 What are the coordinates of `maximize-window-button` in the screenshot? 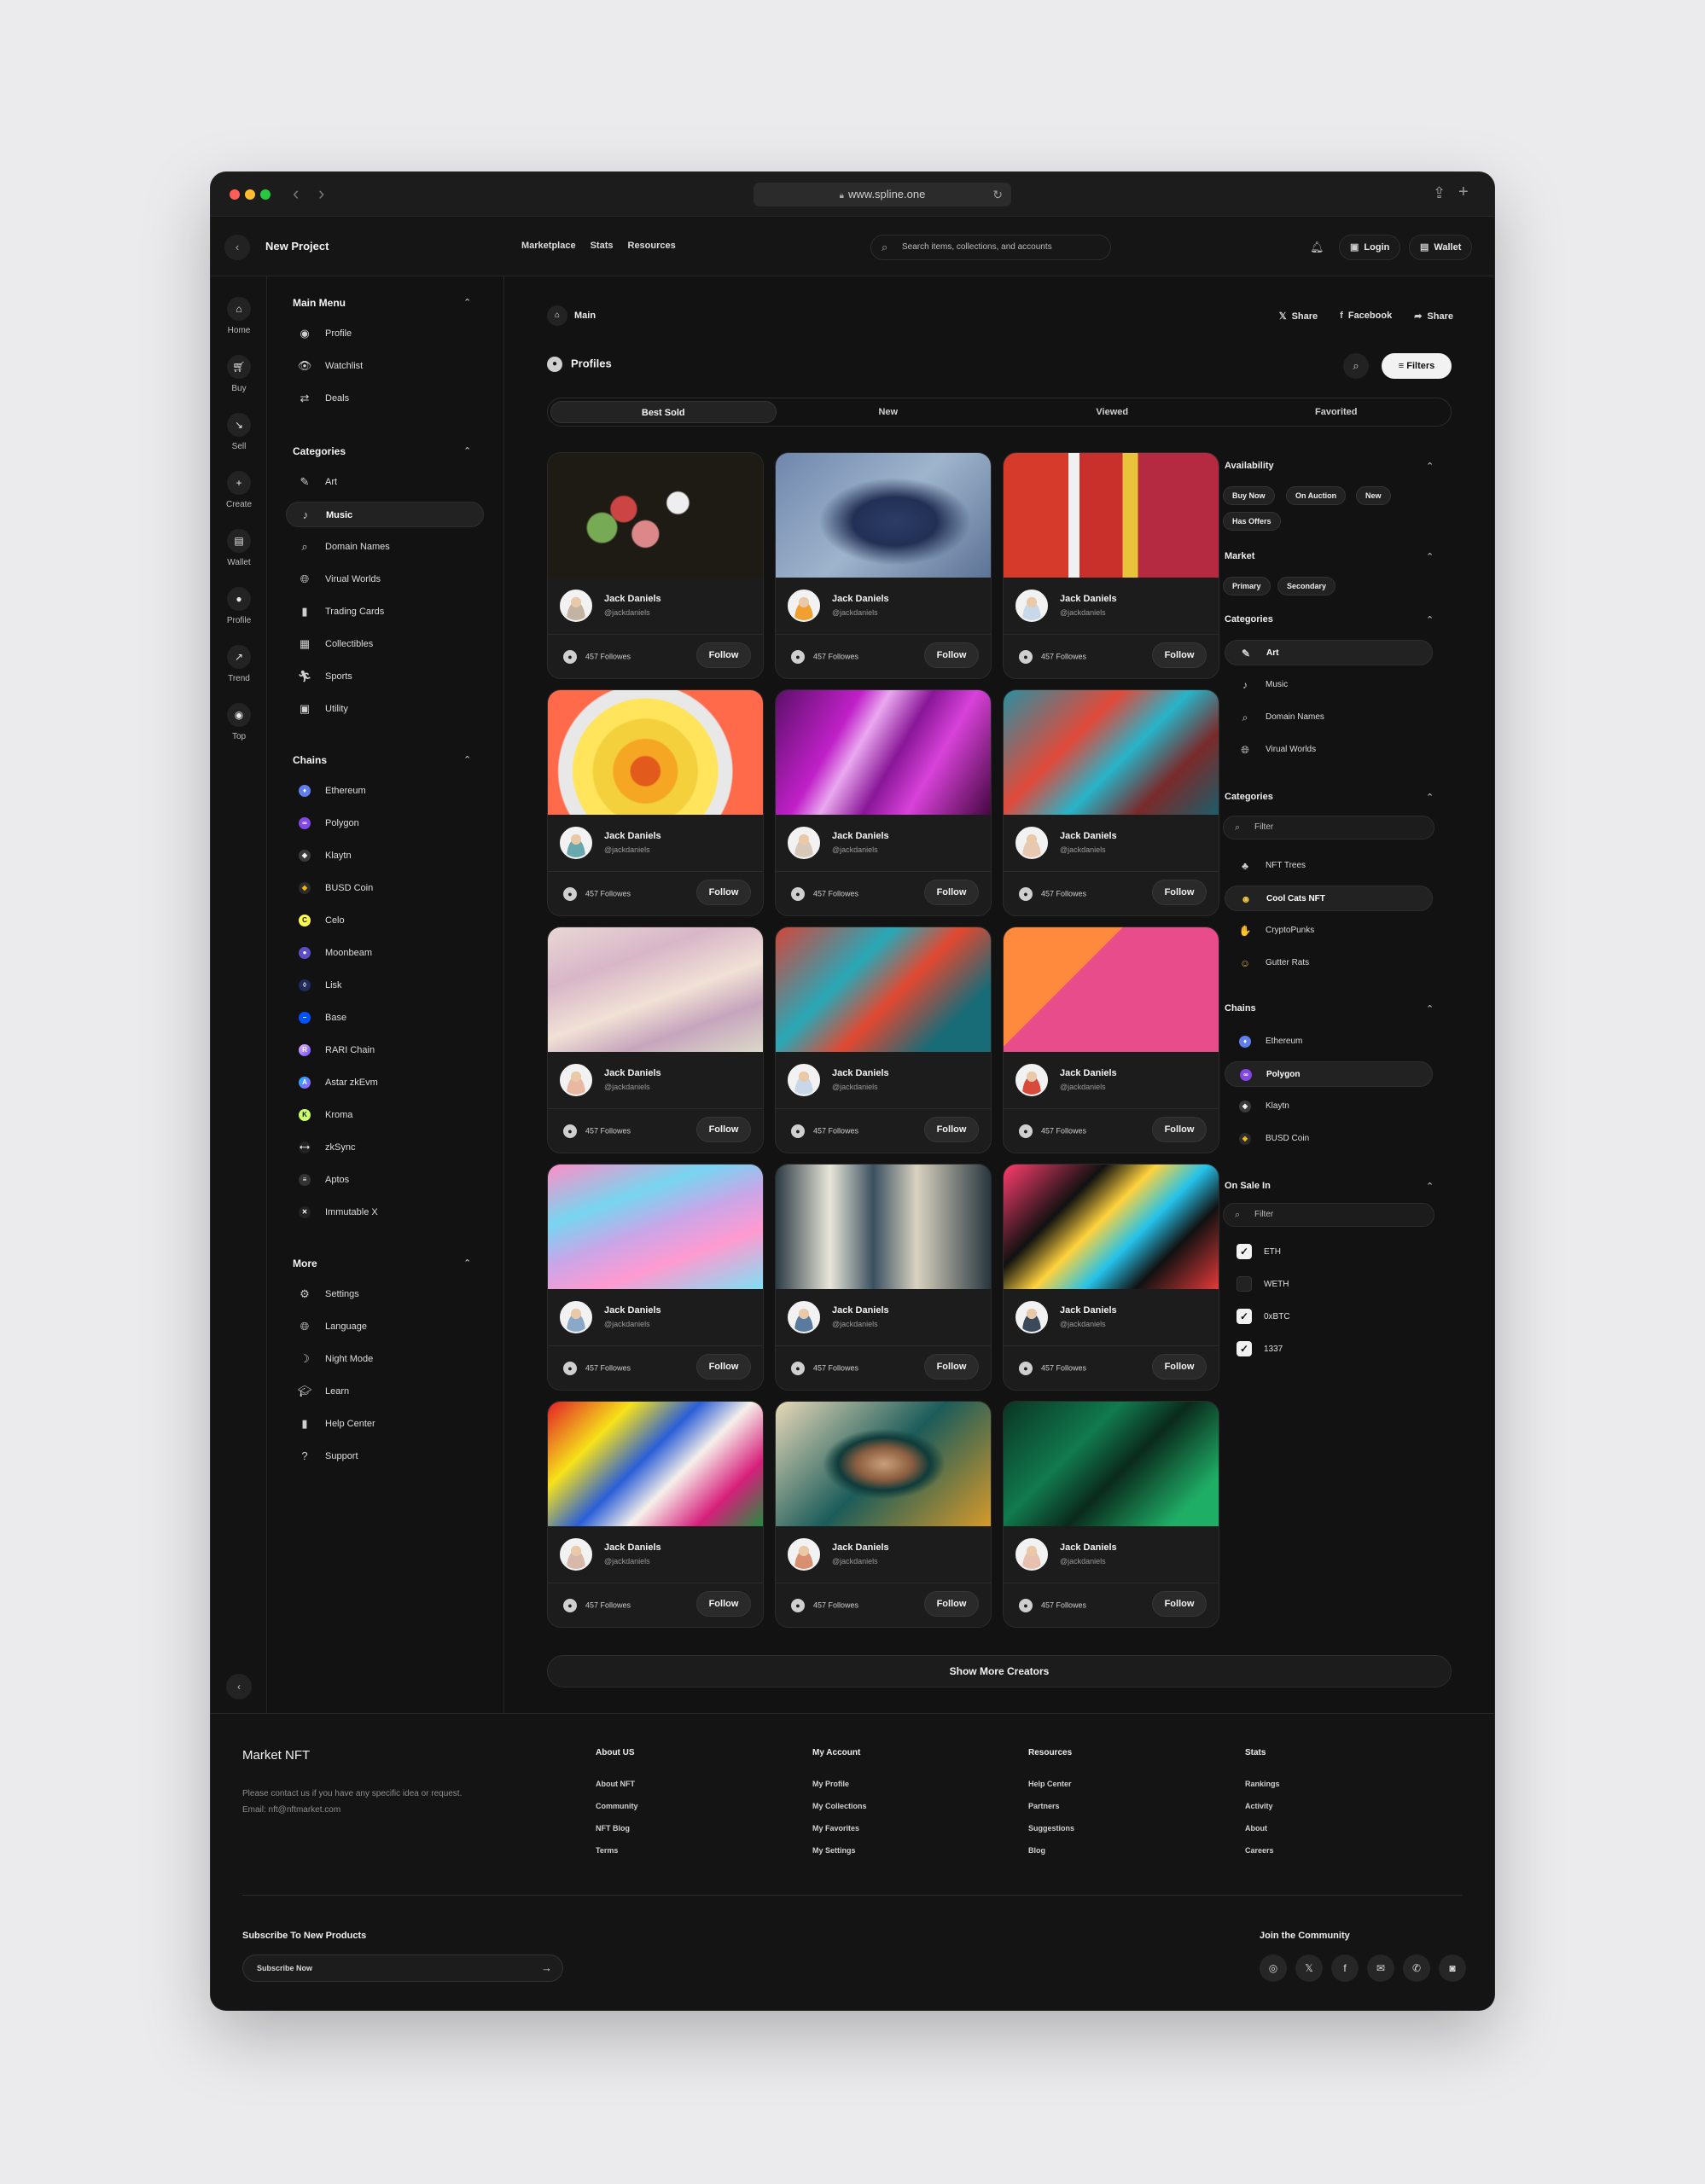 It's located at (265, 195).